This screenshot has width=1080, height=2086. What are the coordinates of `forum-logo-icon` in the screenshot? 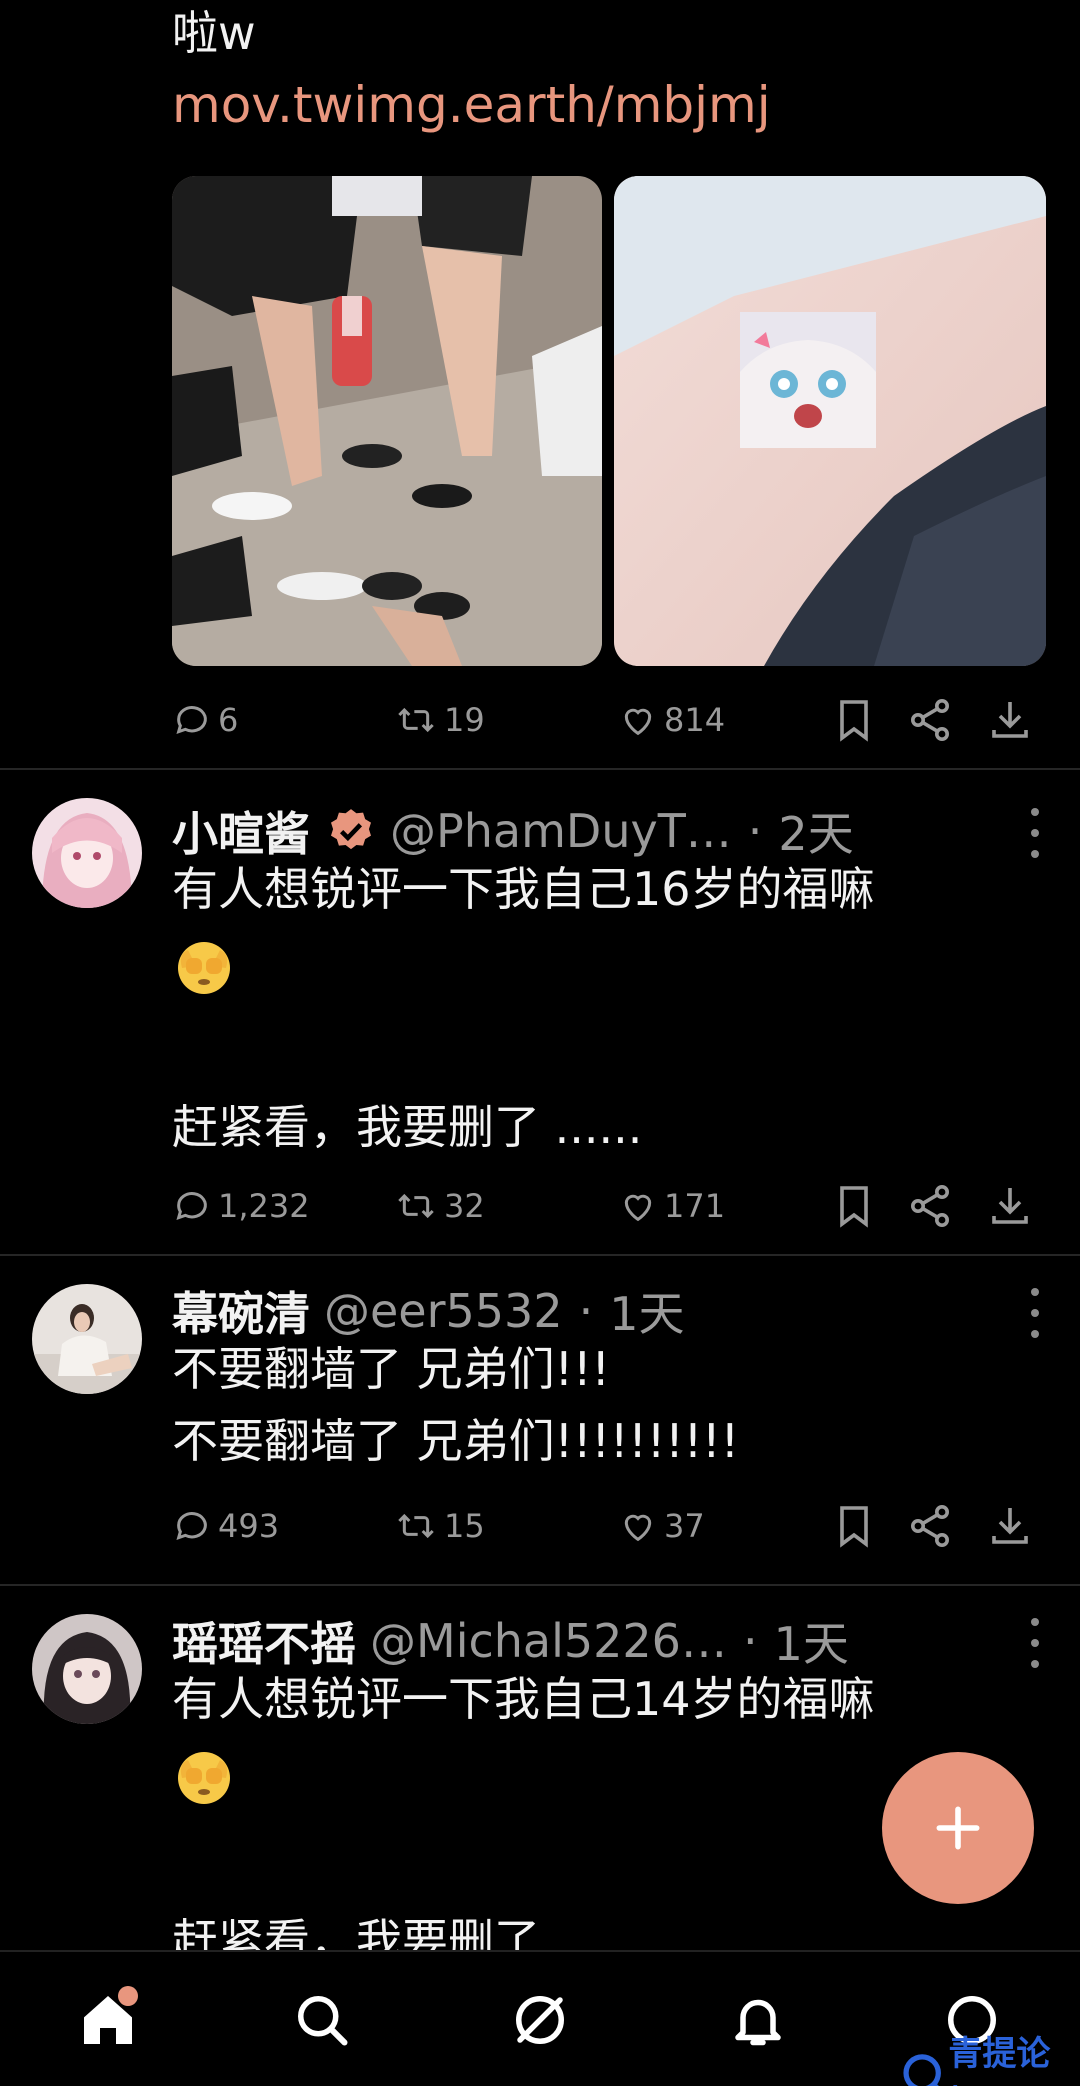 It's located at (922, 2070).